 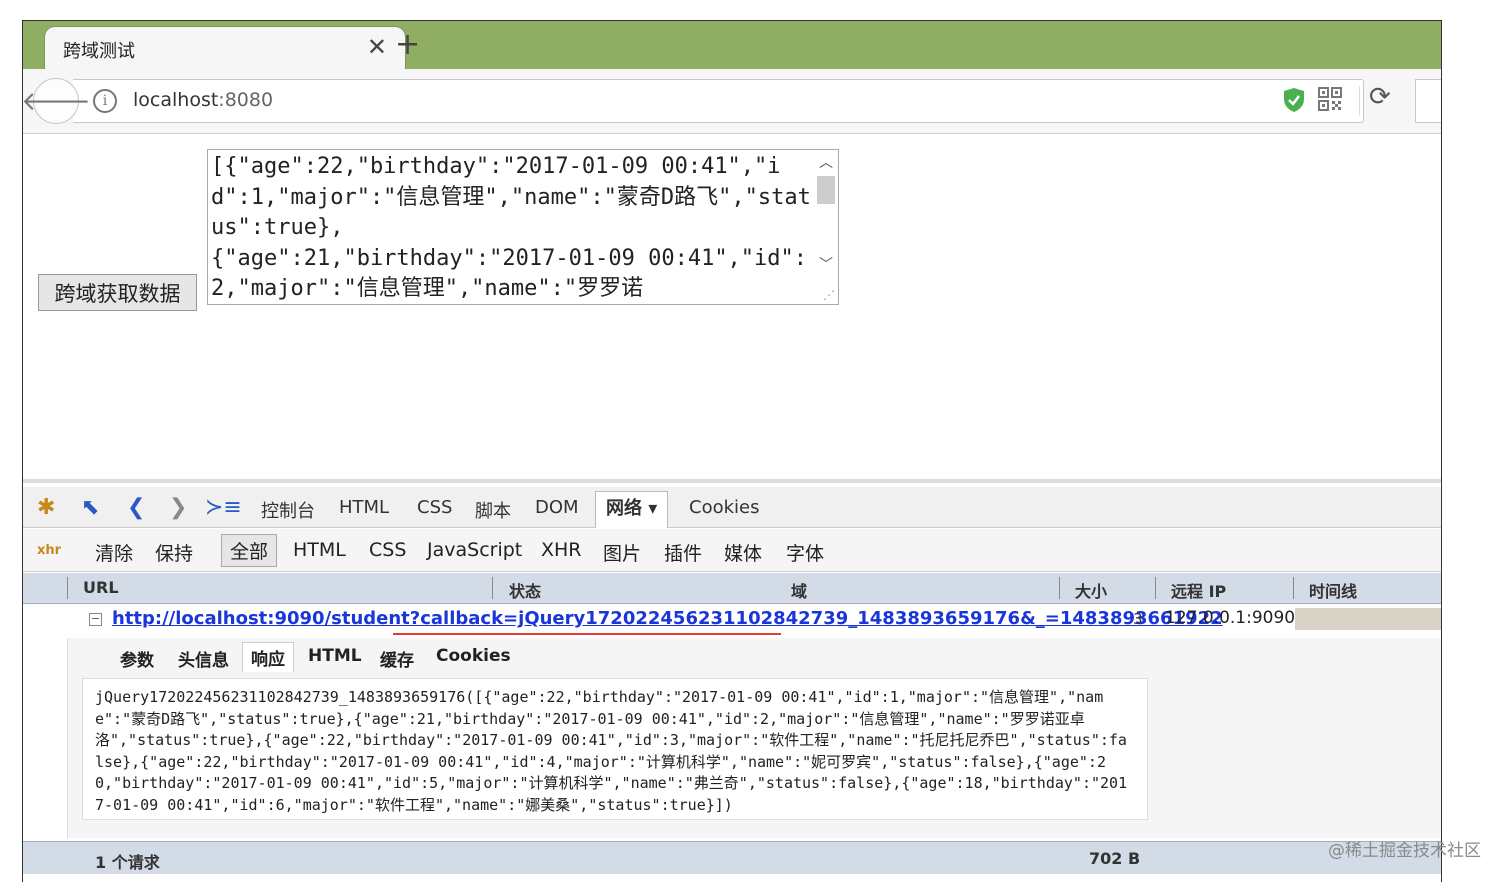 What do you see at coordinates (49, 550) in the screenshot?
I see `xhr-icon: xhr` at bounding box center [49, 550].